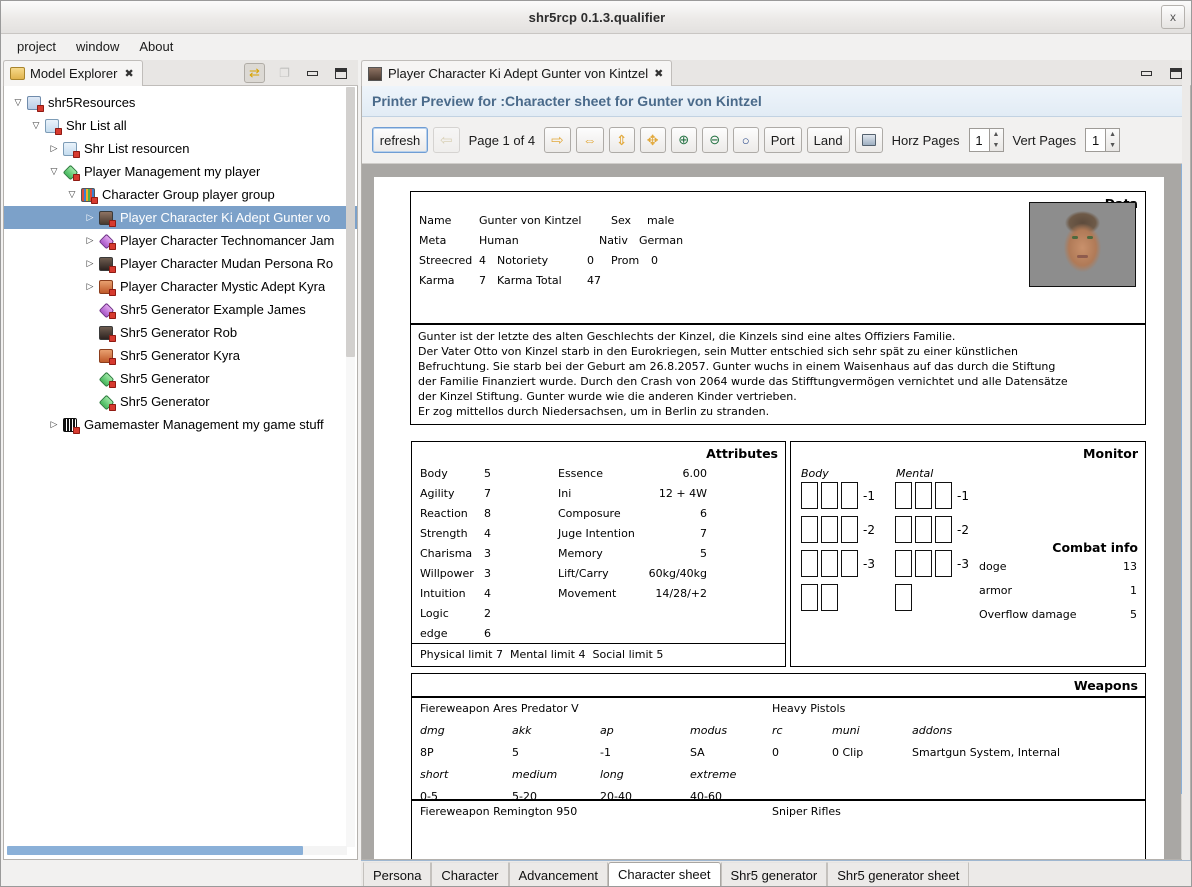 This screenshot has width=1192, height=887. What do you see at coordinates (523, 260) in the screenshot?
I see `data-label: Notoriety` at bounding box center [523, 260].